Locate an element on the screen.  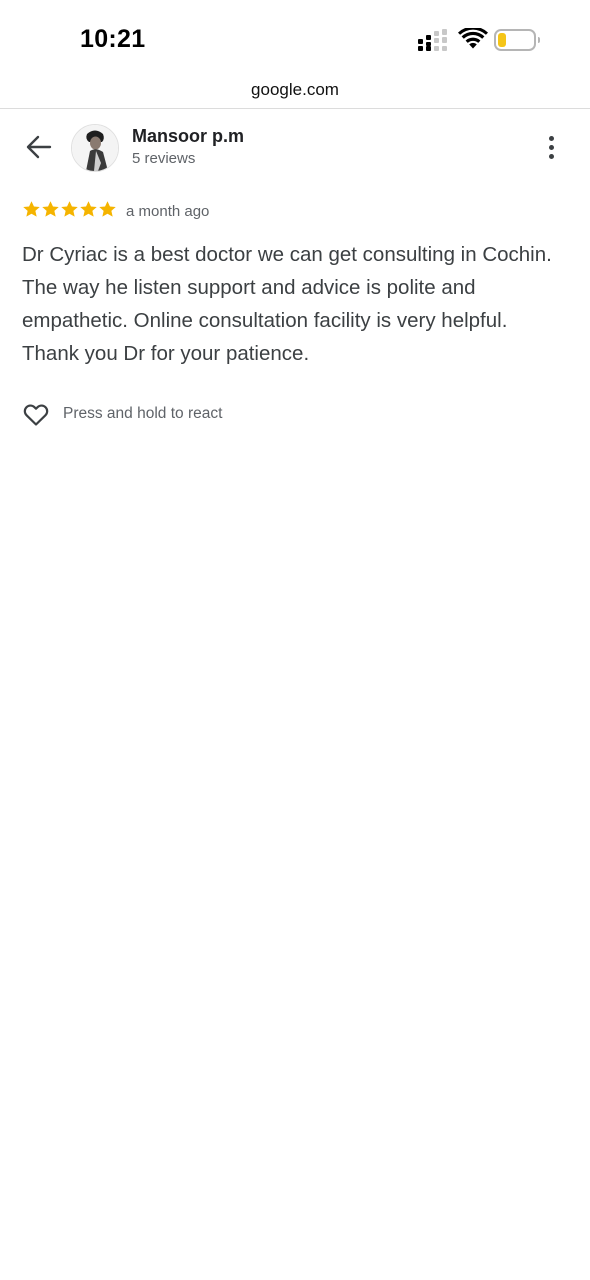
star-rating is located at coordinates (69, 211).